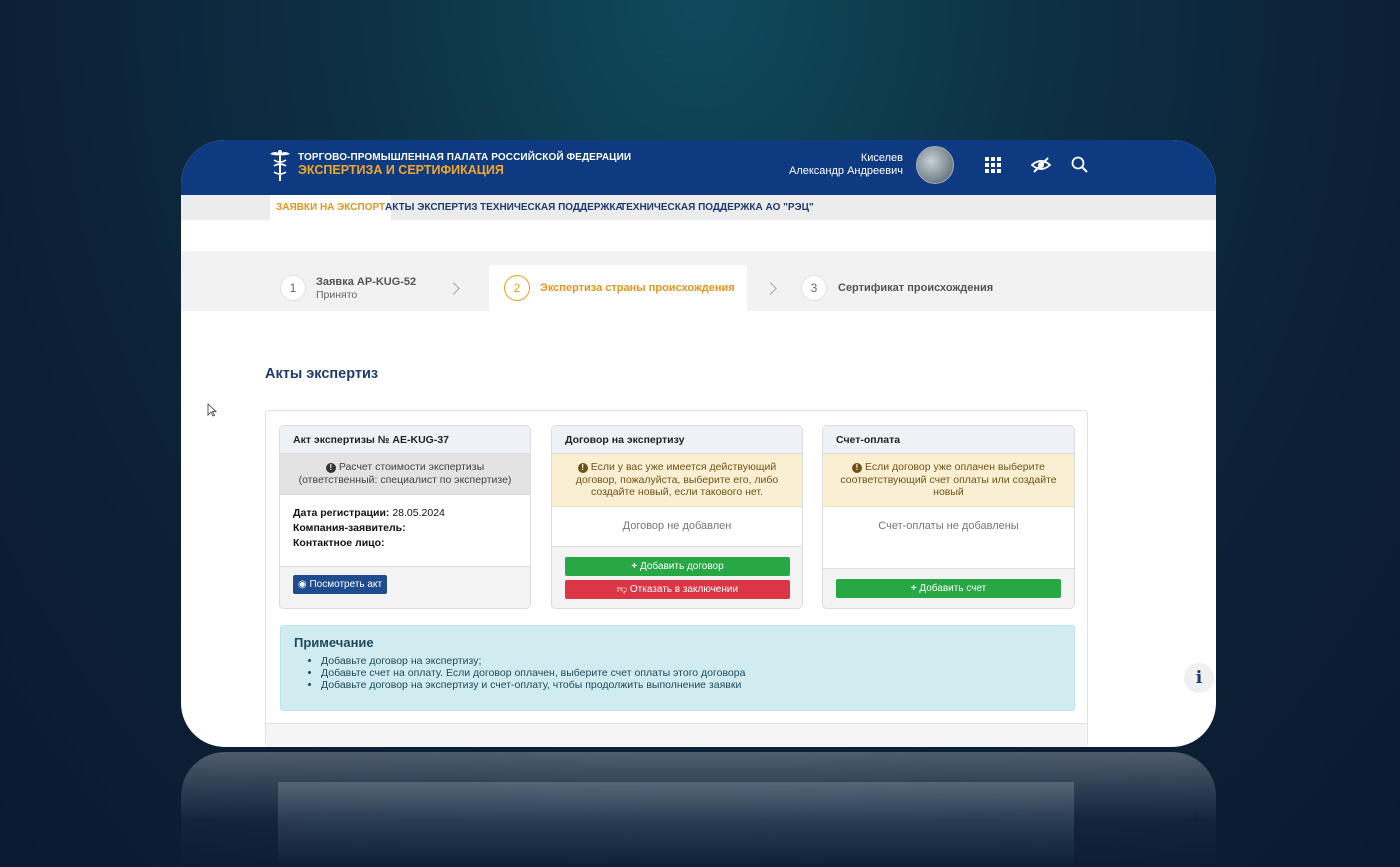 Image resolution: width=1400 pixels, height=867 pixels. I want to click on window-reflection: i, so click(698, 809).